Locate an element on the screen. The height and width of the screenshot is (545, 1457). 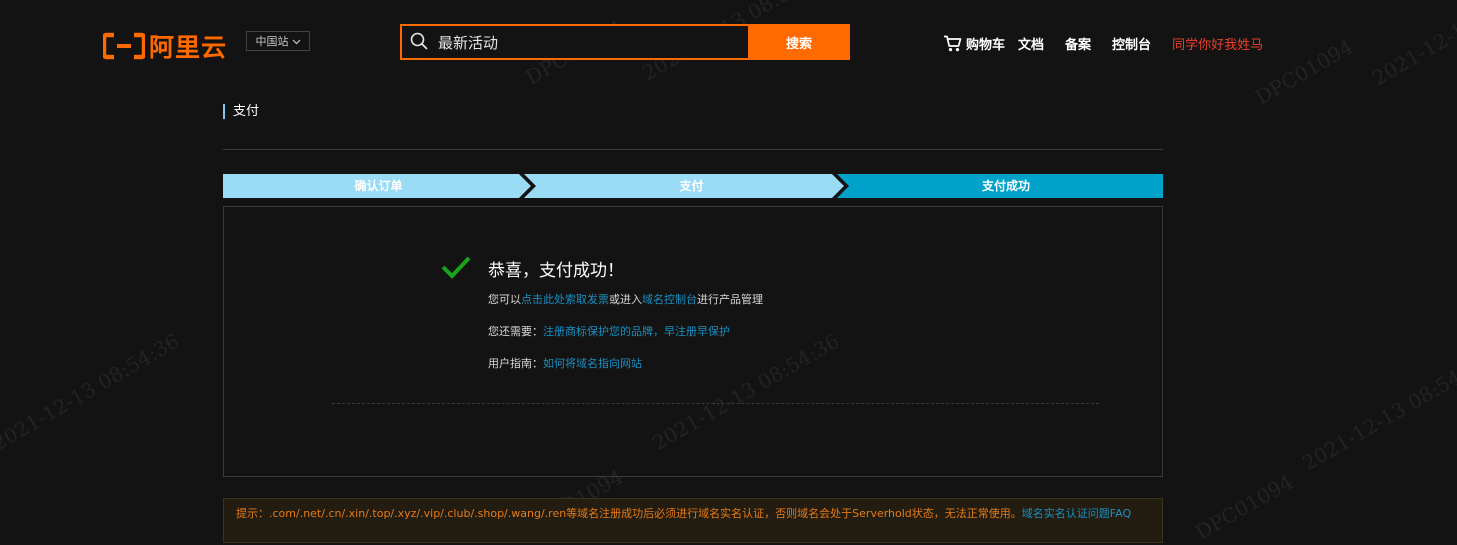
trademark-line: 您还需要：注册商标保护您的品牌，早注册早保护 is located at coordinates (609, 331).